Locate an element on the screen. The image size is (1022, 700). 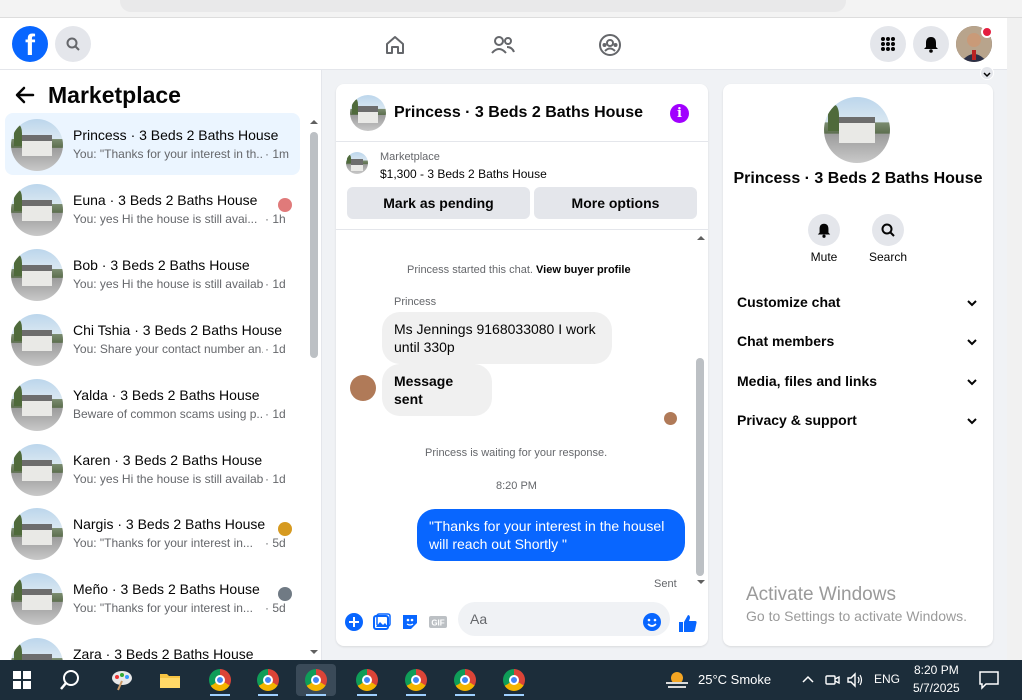
view-buyer-profile-link: View buyer profile is located at coordinates (583, 270).